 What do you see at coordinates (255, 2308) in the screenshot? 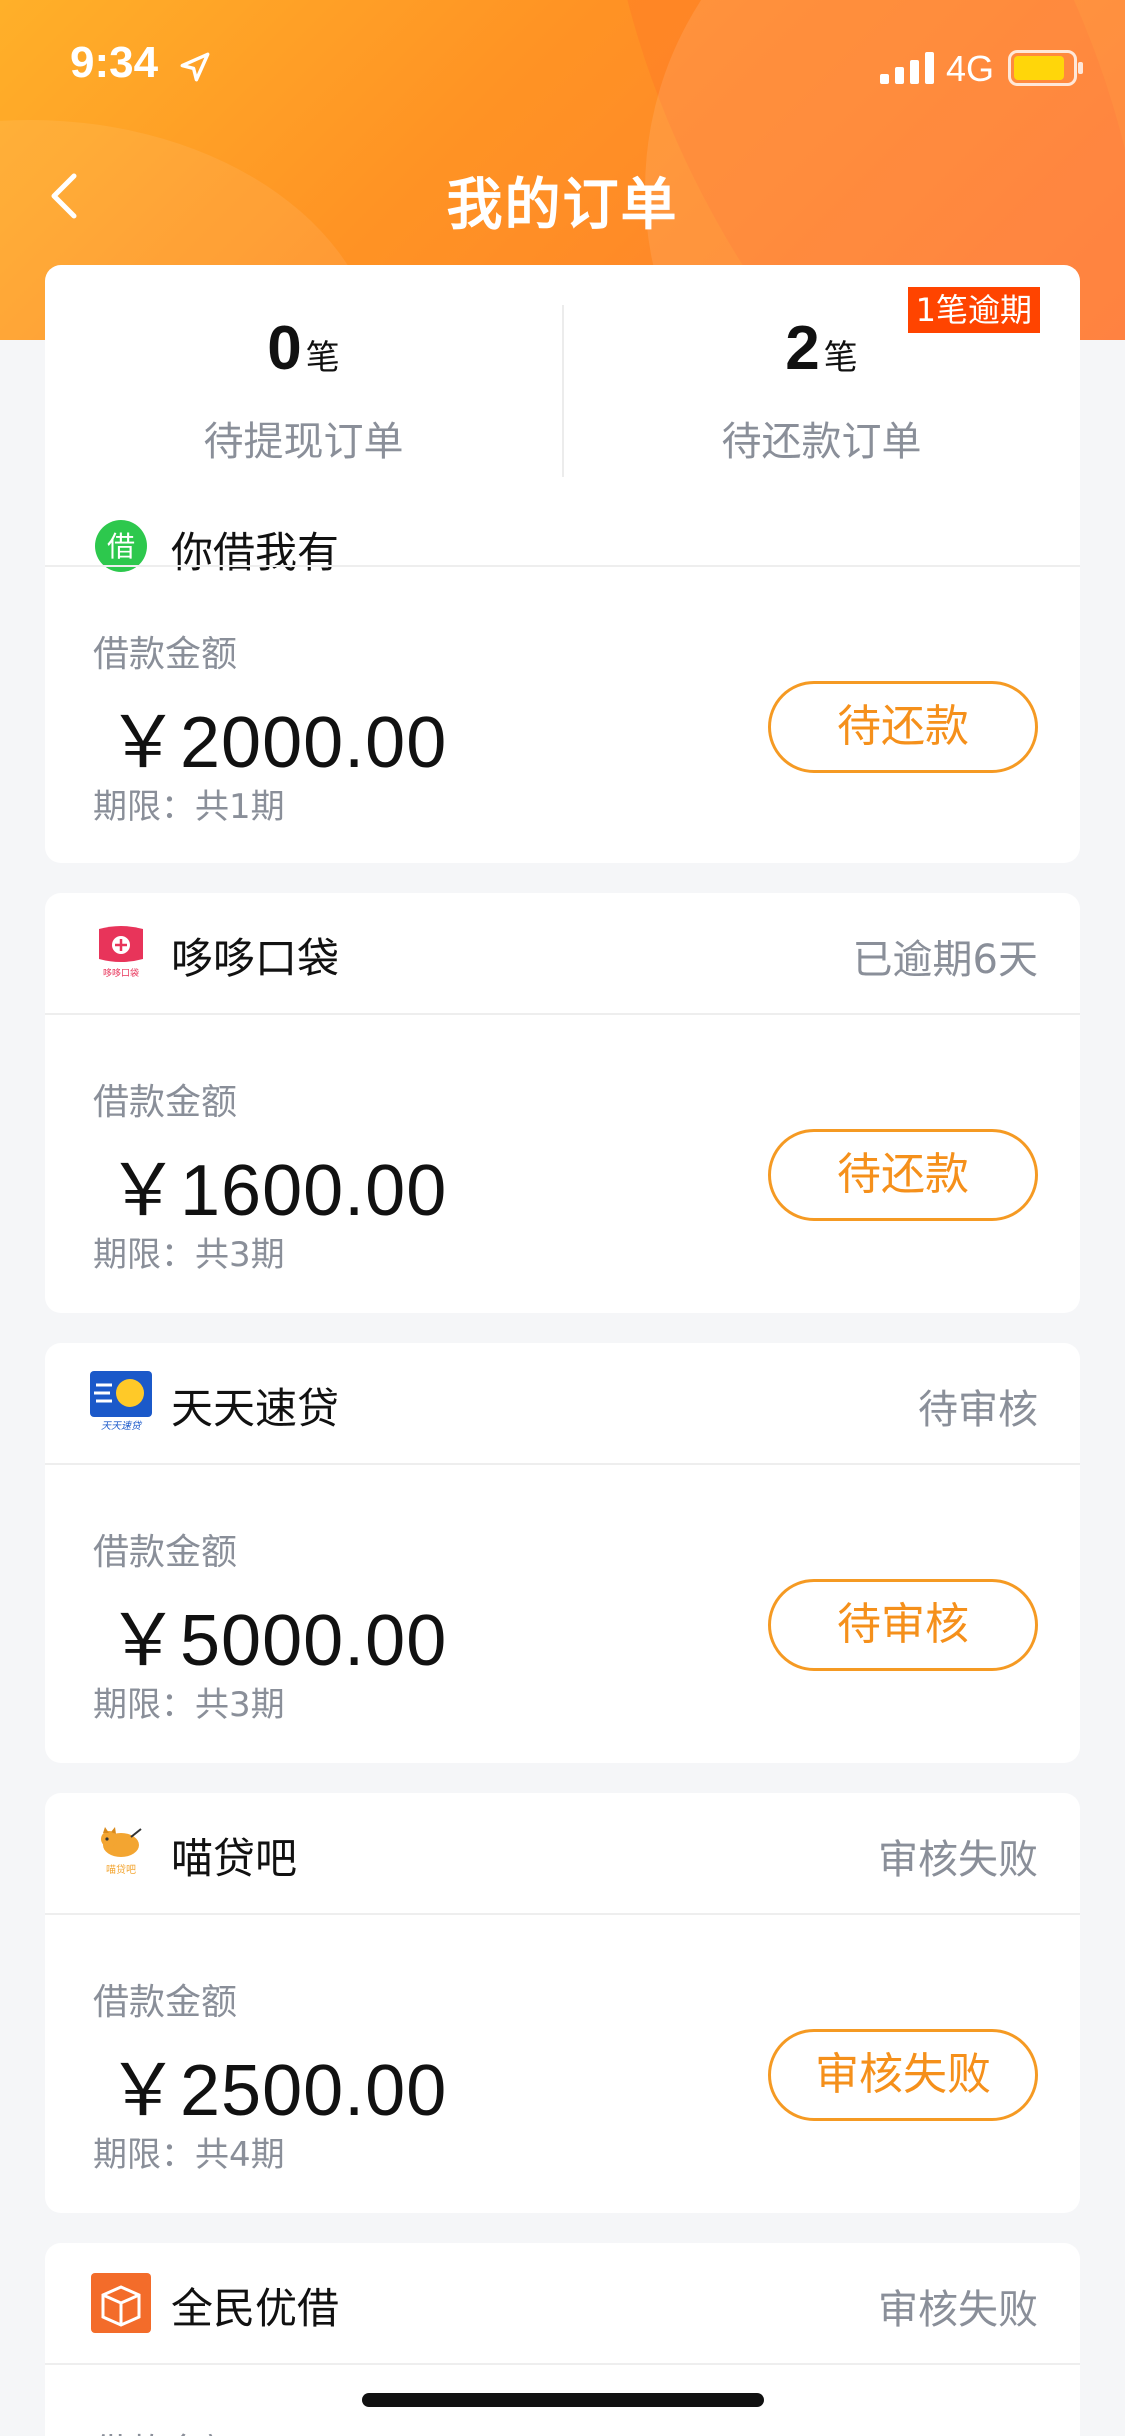
I see `lender-name: 全民优借` at bounding box center [255, 2308].